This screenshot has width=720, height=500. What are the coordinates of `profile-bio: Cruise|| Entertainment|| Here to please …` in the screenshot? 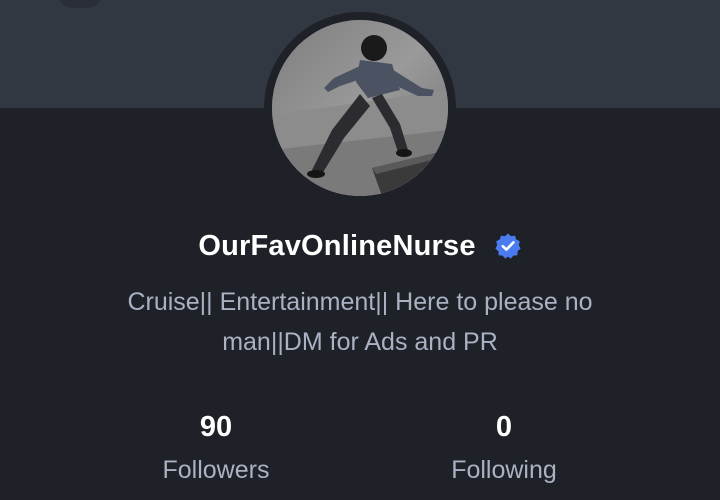 It's located at (360, 322).